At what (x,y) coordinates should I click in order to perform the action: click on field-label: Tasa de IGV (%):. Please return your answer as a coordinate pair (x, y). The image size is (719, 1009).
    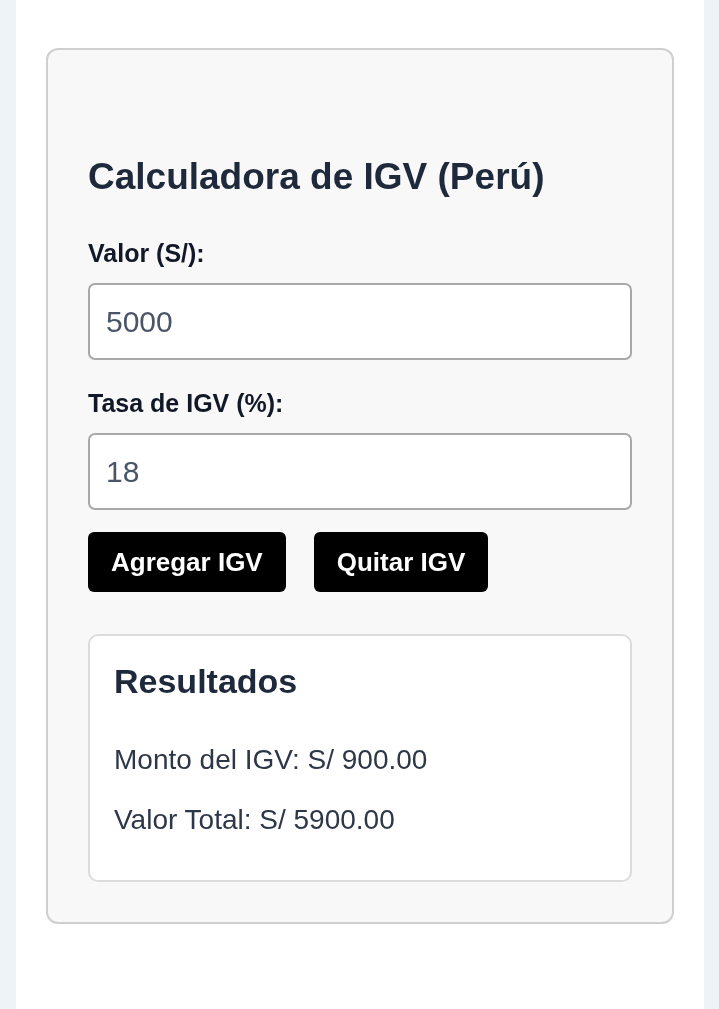
    Looking at the image, I should click on (186, 403).